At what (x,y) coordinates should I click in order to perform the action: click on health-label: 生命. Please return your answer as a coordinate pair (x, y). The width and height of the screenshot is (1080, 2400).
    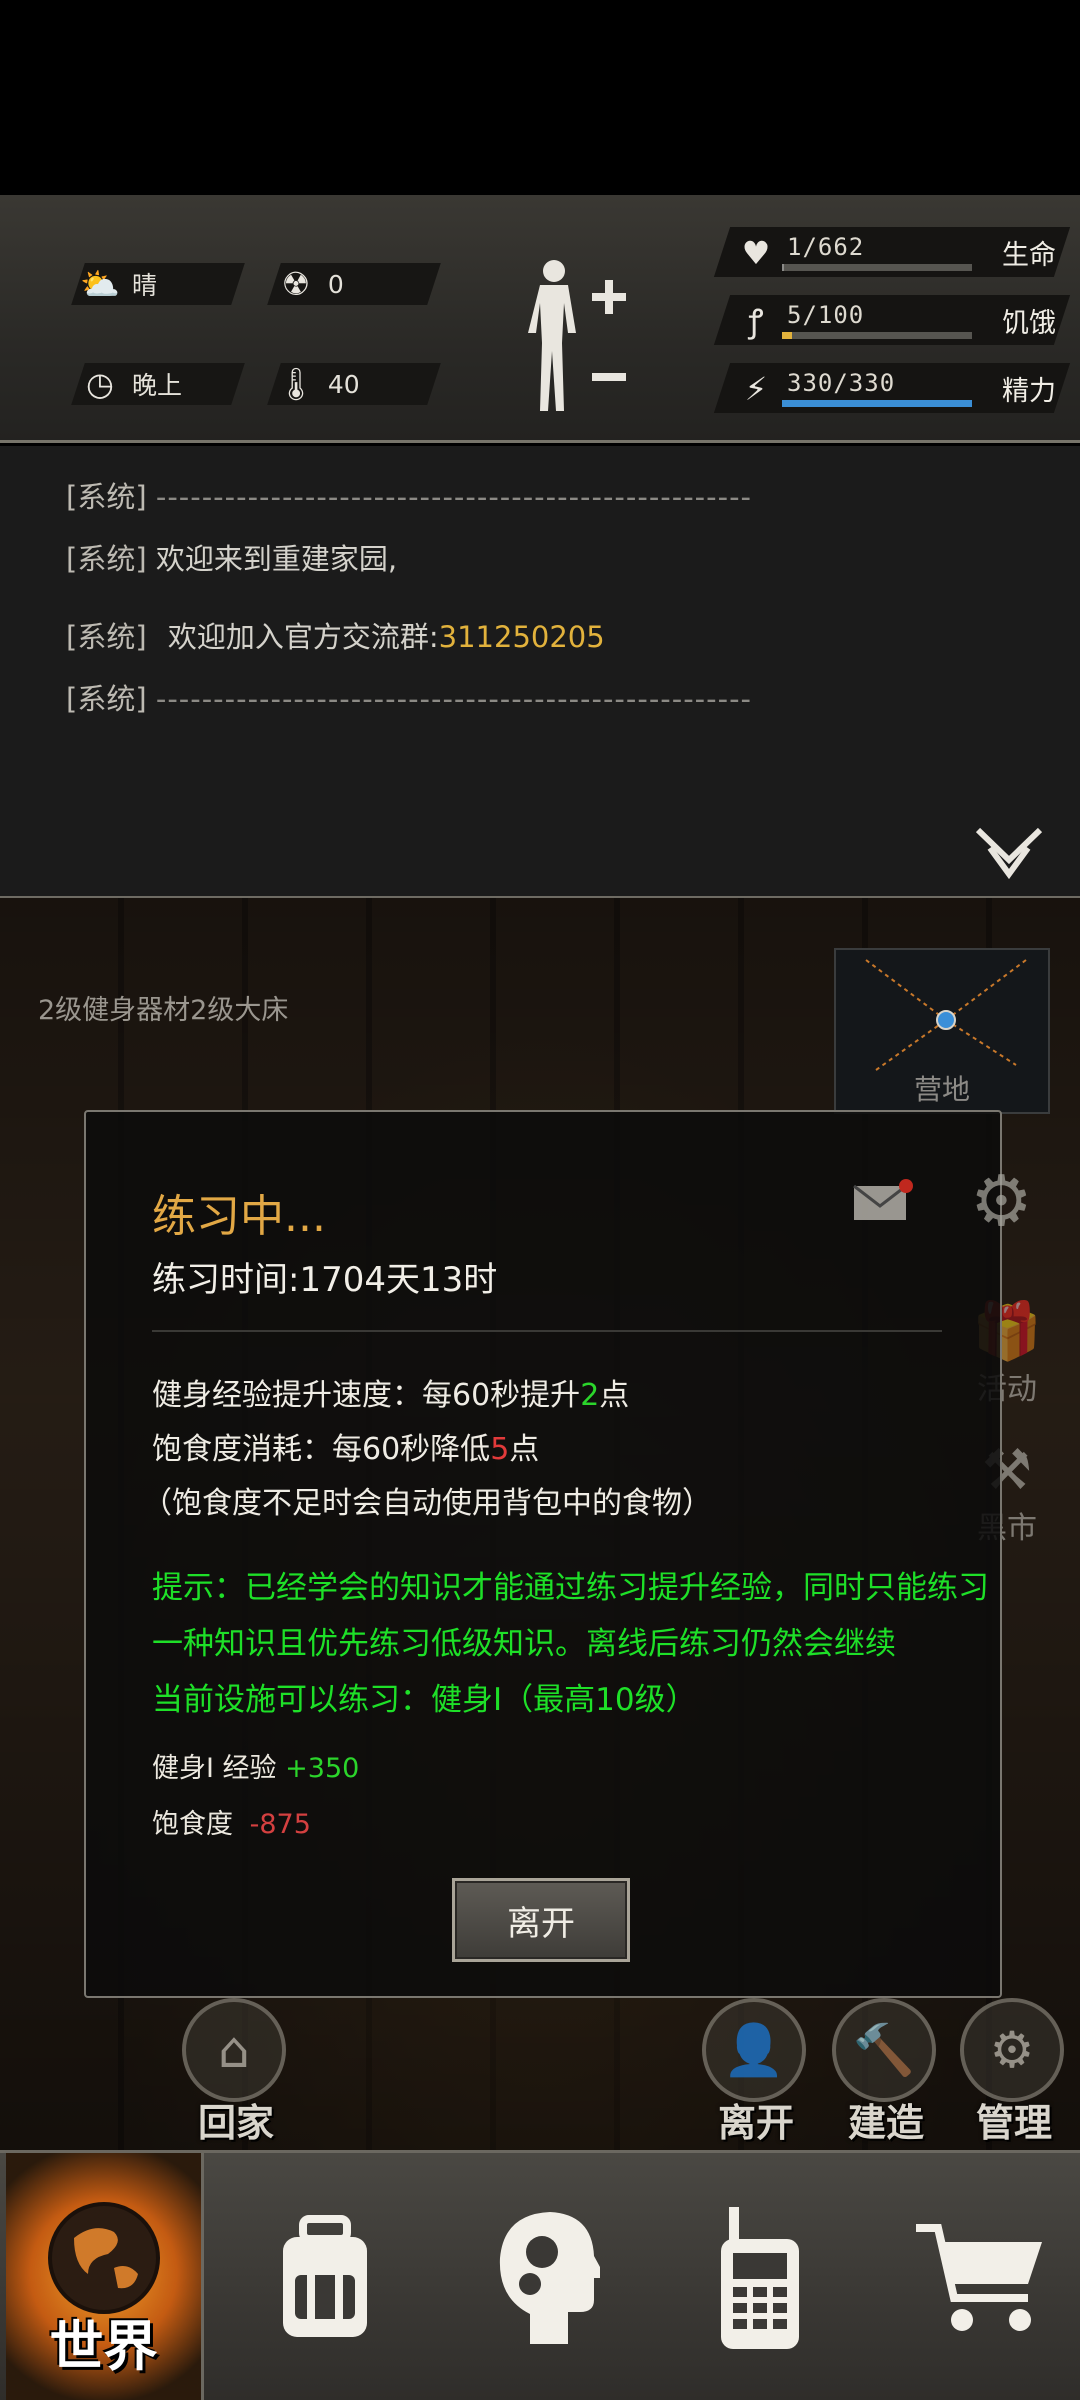
    Looking at the image, I should click on (1029, 255).